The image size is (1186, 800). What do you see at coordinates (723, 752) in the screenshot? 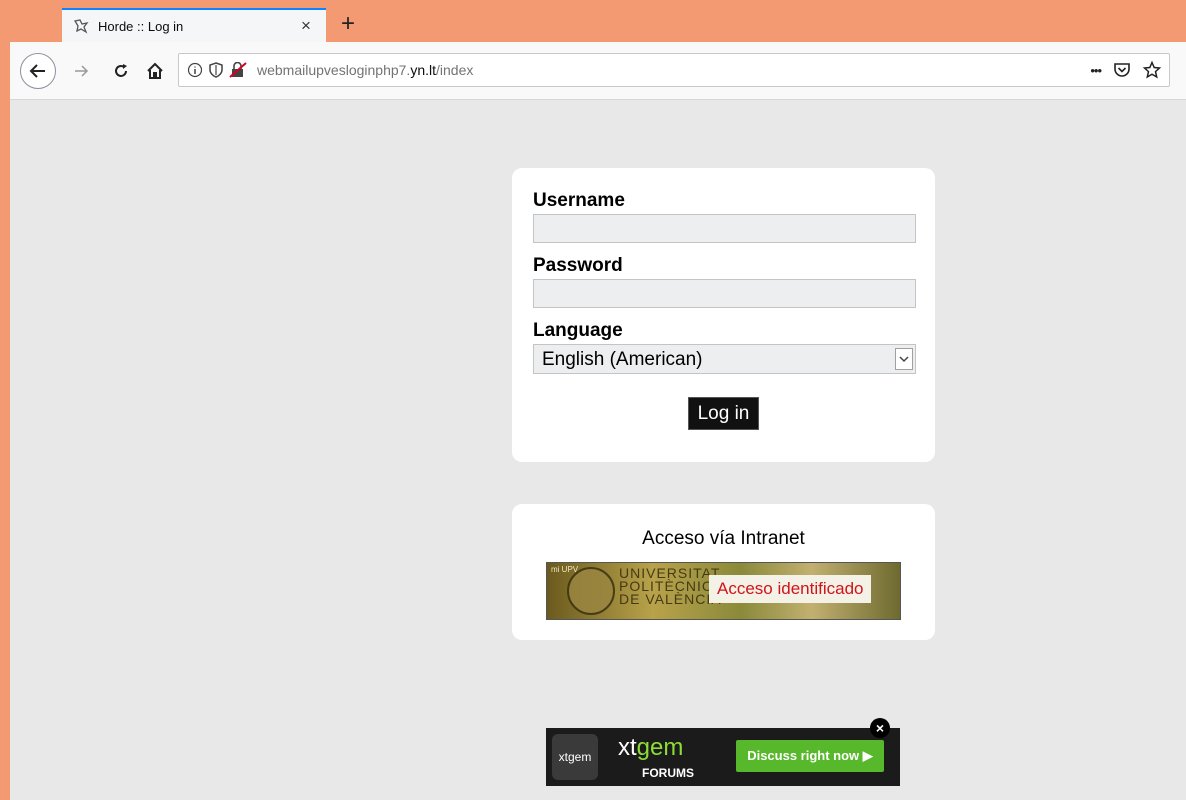
I see `xtgem-ad-banner: xtgem xtgem FORUMS Discuss right now ▶ ×` at bounding box center [723, 752].